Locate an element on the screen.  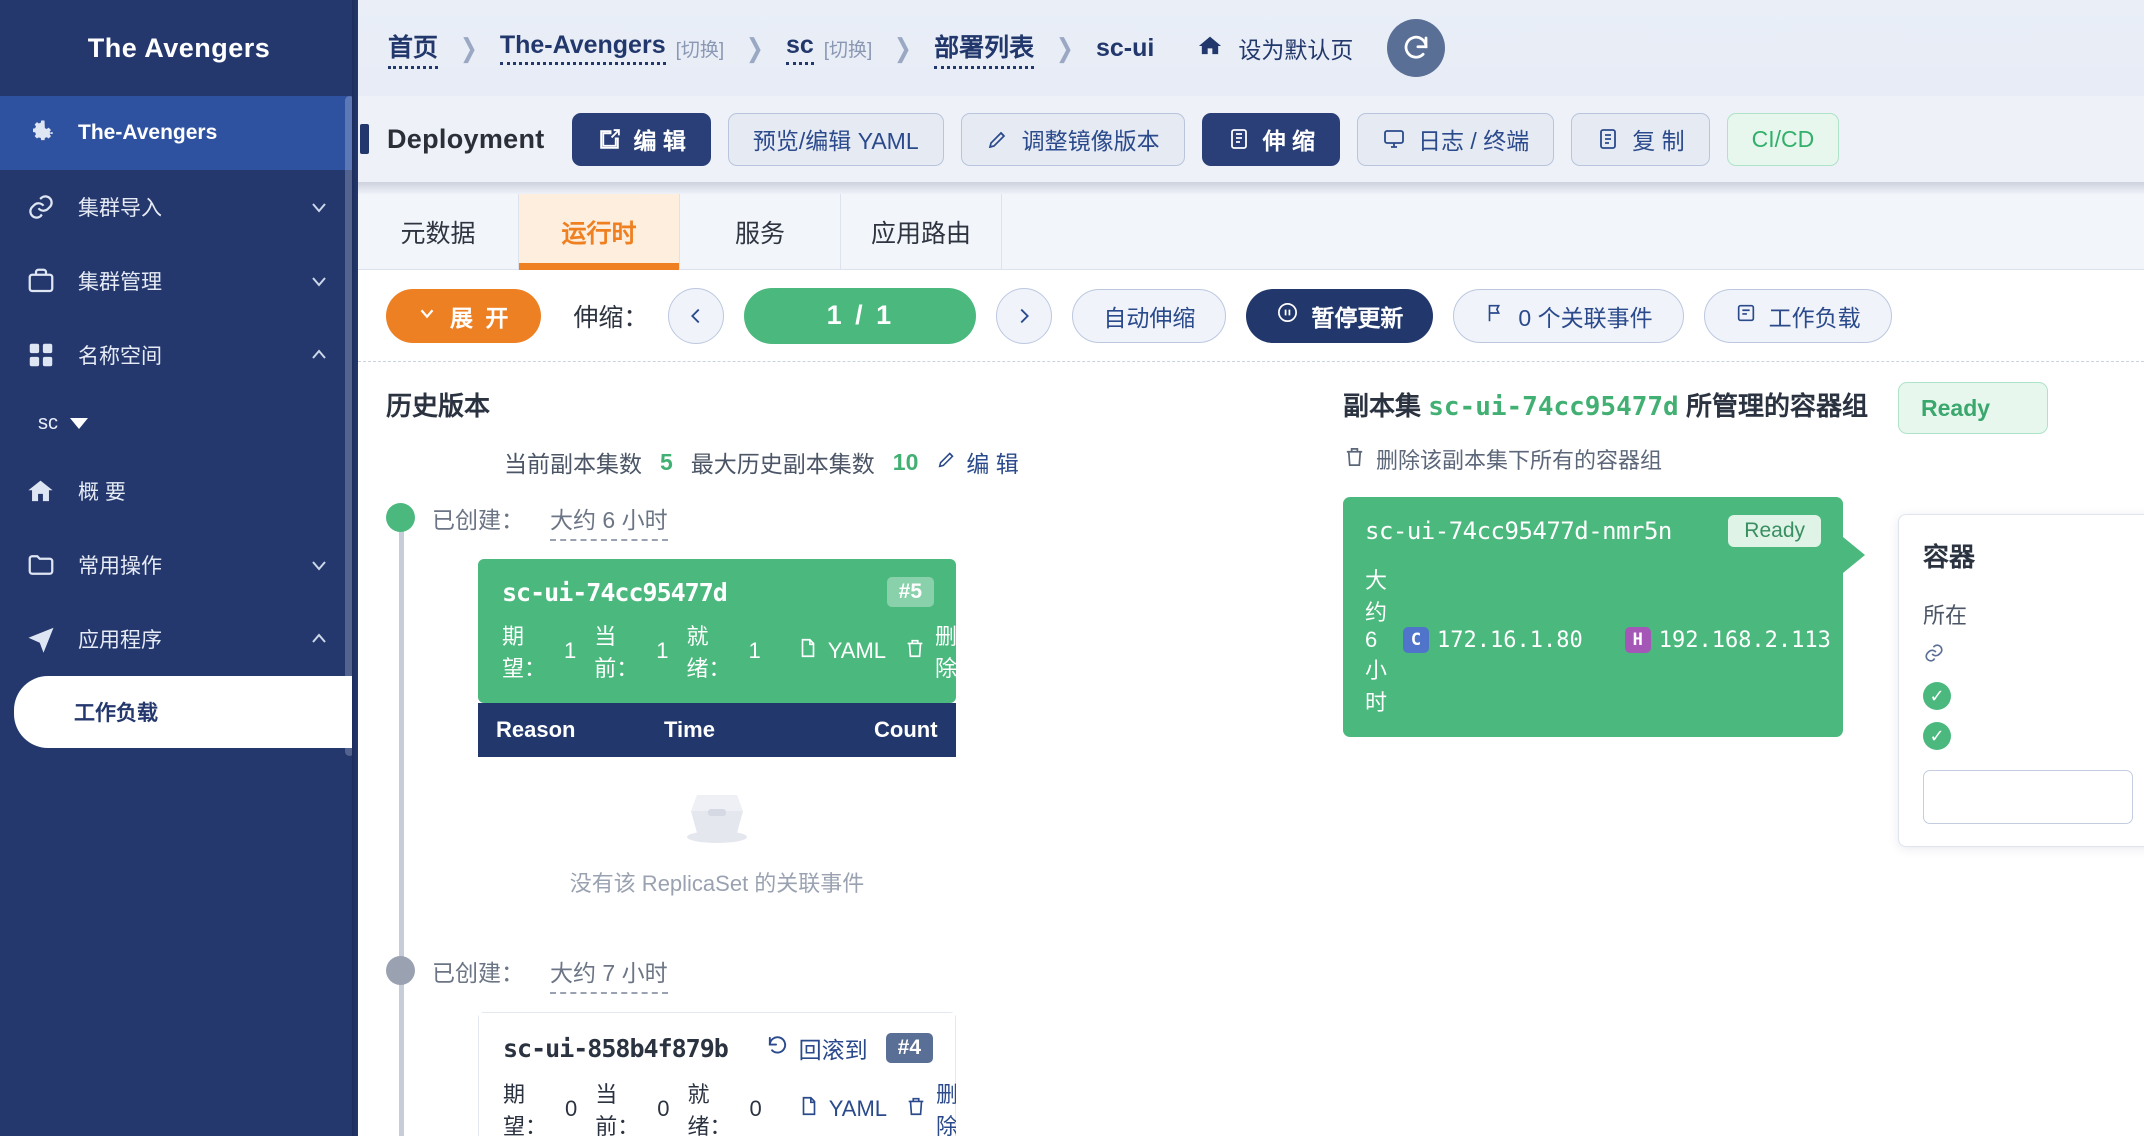
edit-button: 编 辑 is located at coordinates (641, 139).